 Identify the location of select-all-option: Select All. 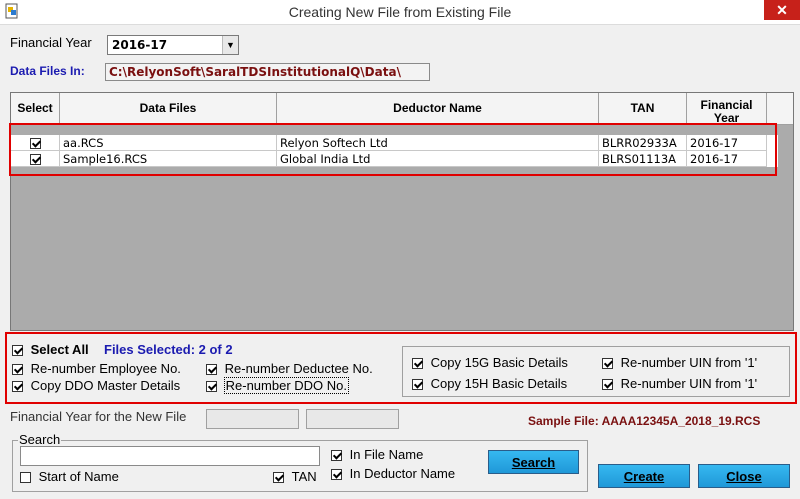
(50, 349).